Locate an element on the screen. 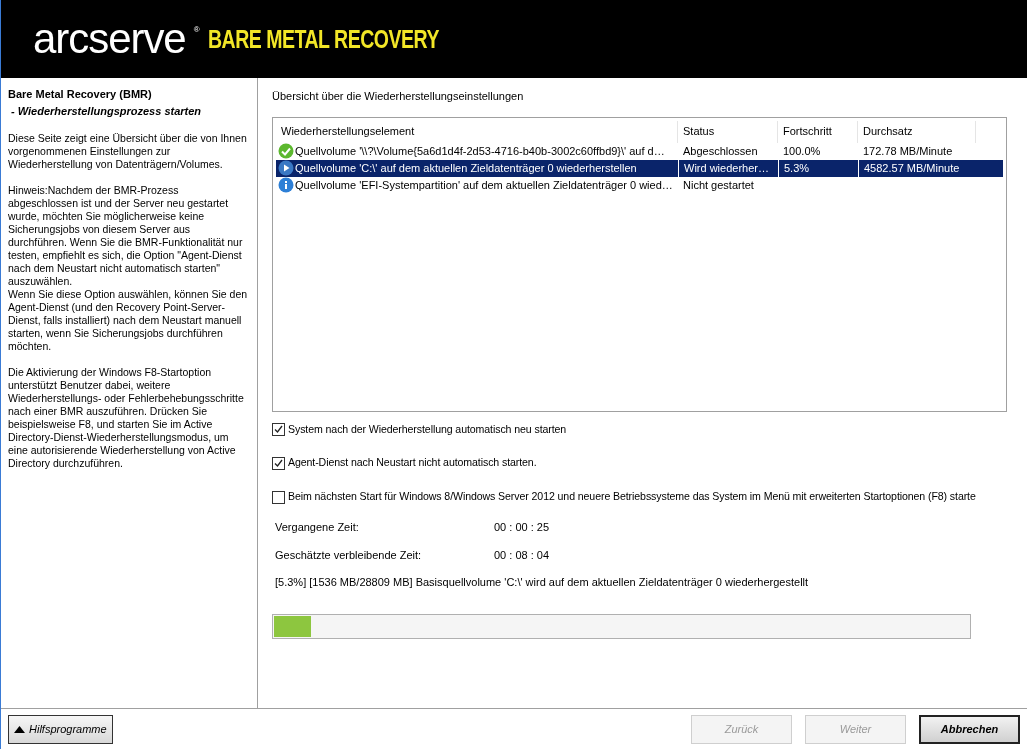 This screenshot has height=749, width=1027. caret-up-icon is located at coordinates (19, 729).